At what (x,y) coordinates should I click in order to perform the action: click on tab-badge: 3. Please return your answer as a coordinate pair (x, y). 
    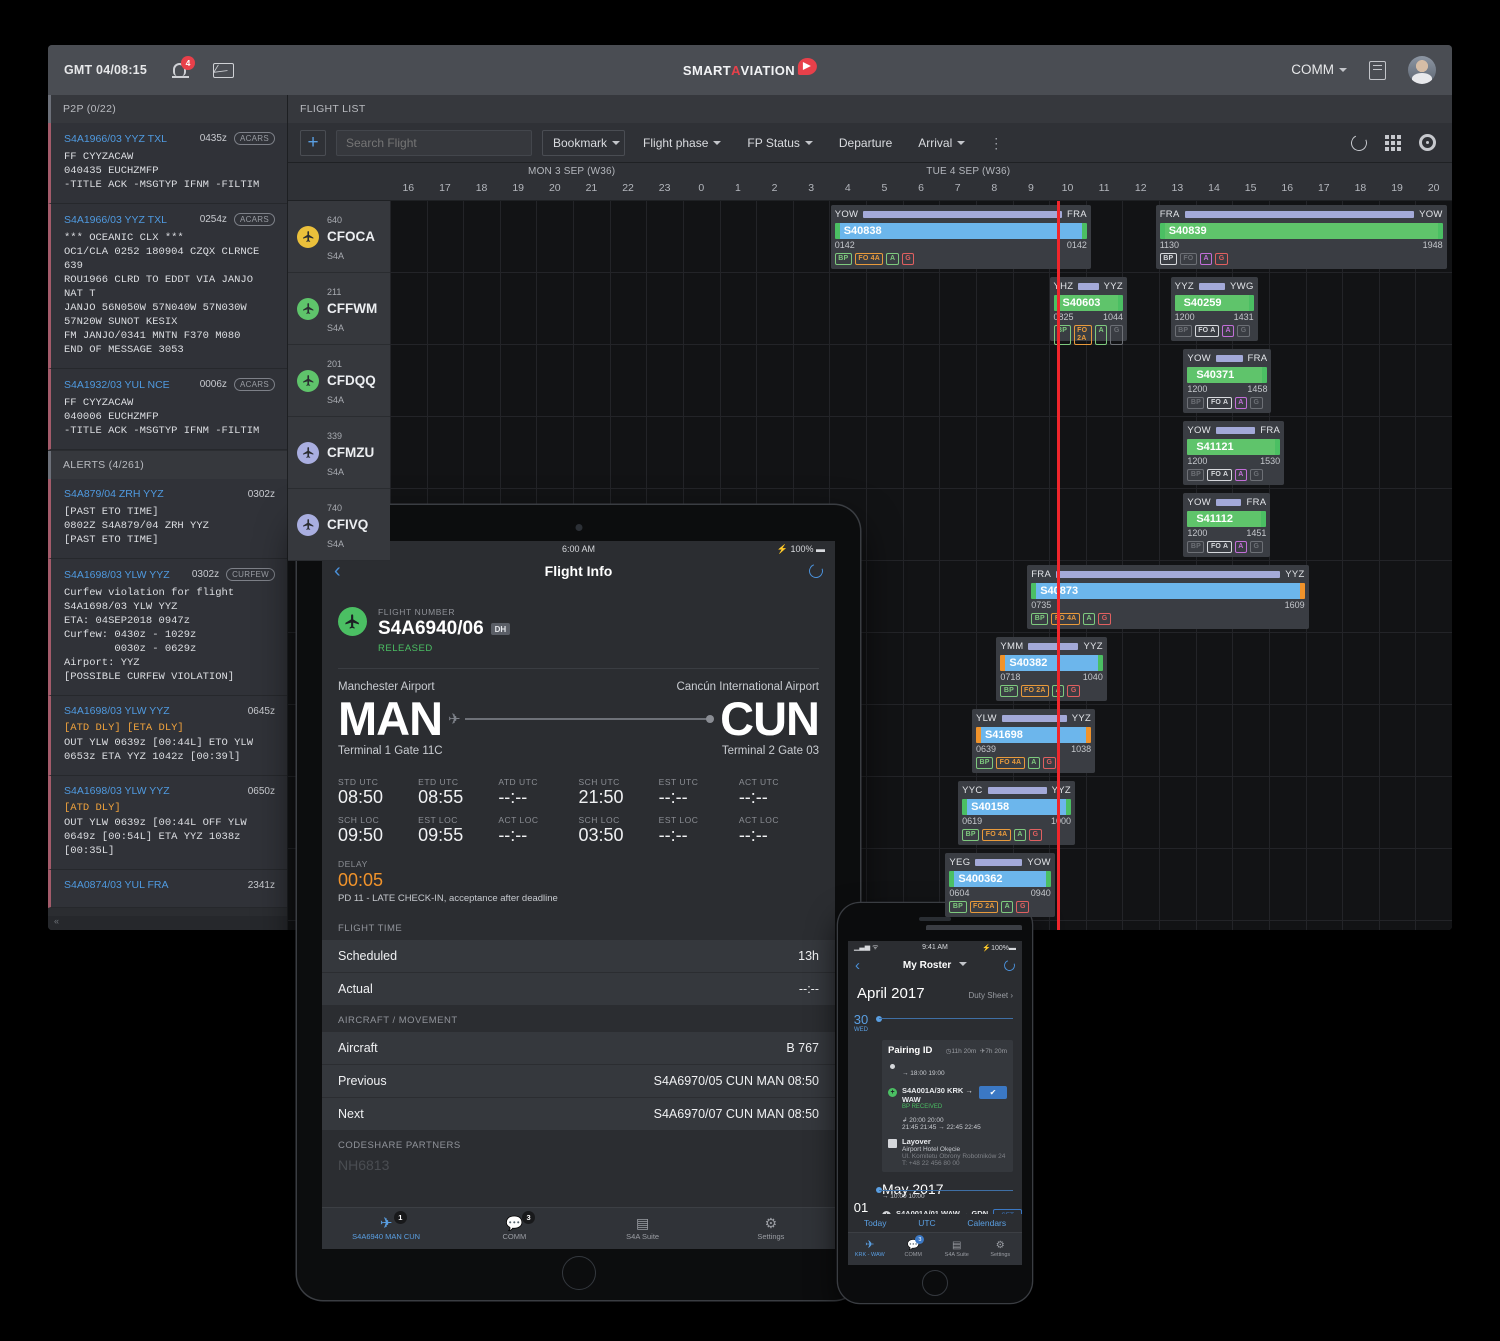
    Looking at the image, I should click on (529, 1217).